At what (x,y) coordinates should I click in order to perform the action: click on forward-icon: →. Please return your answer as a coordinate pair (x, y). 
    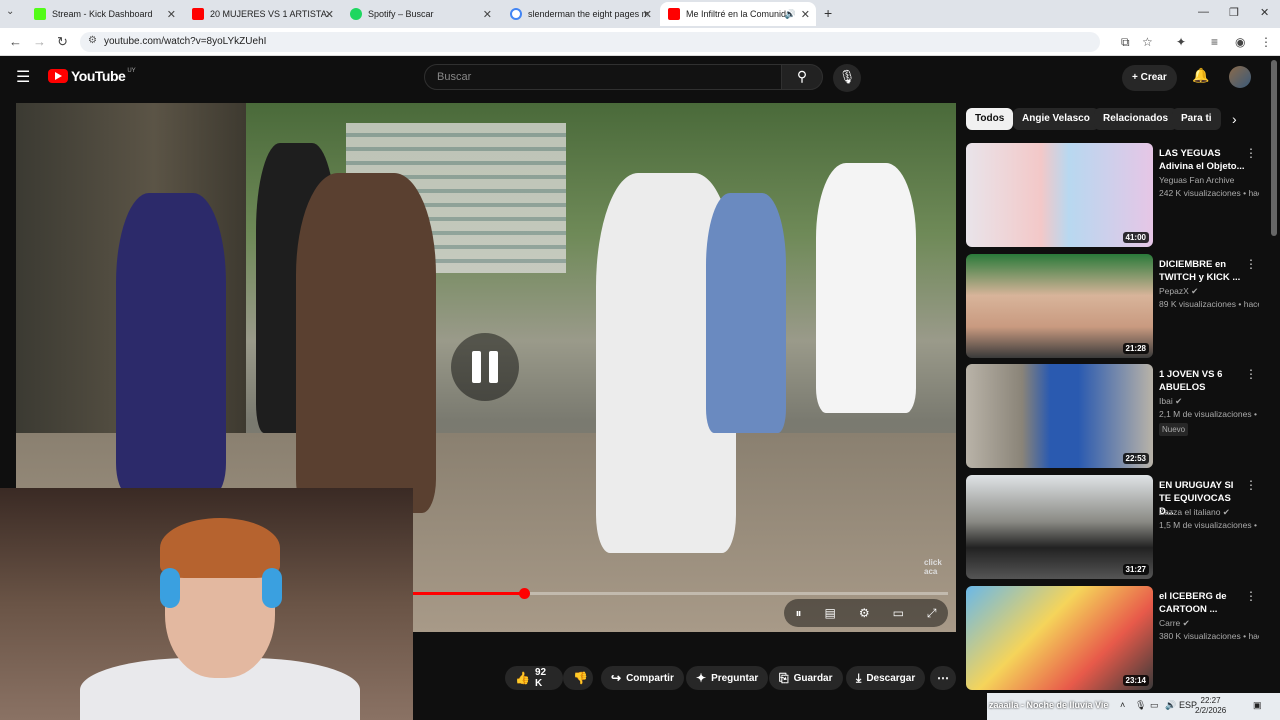
    Looking at the image, I should click on (39, 41).